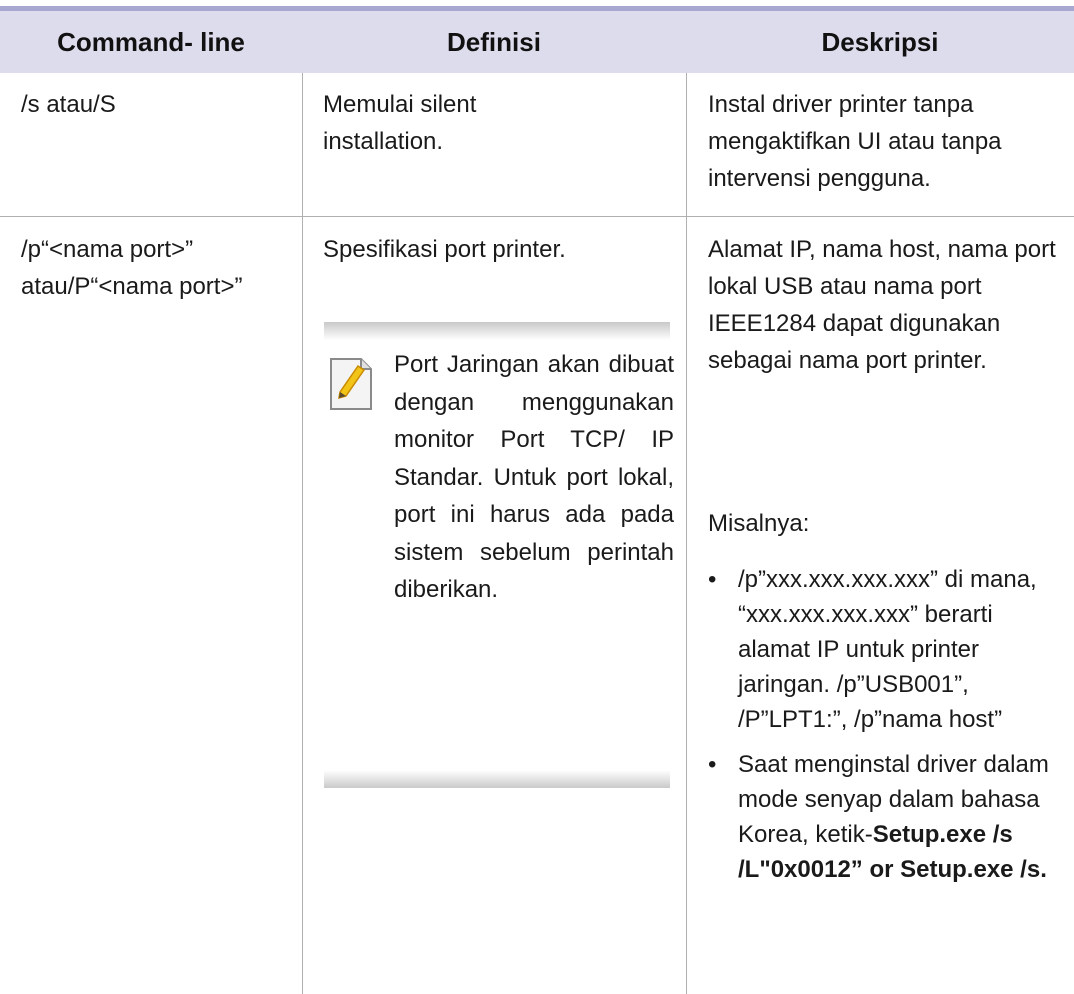 The height and width of the screenshot is (994, 1074). What do you see at coordinates (68, 104) in the screenshot?
I see `row1-command: /s atau/S` at bounding box center [68, 104].